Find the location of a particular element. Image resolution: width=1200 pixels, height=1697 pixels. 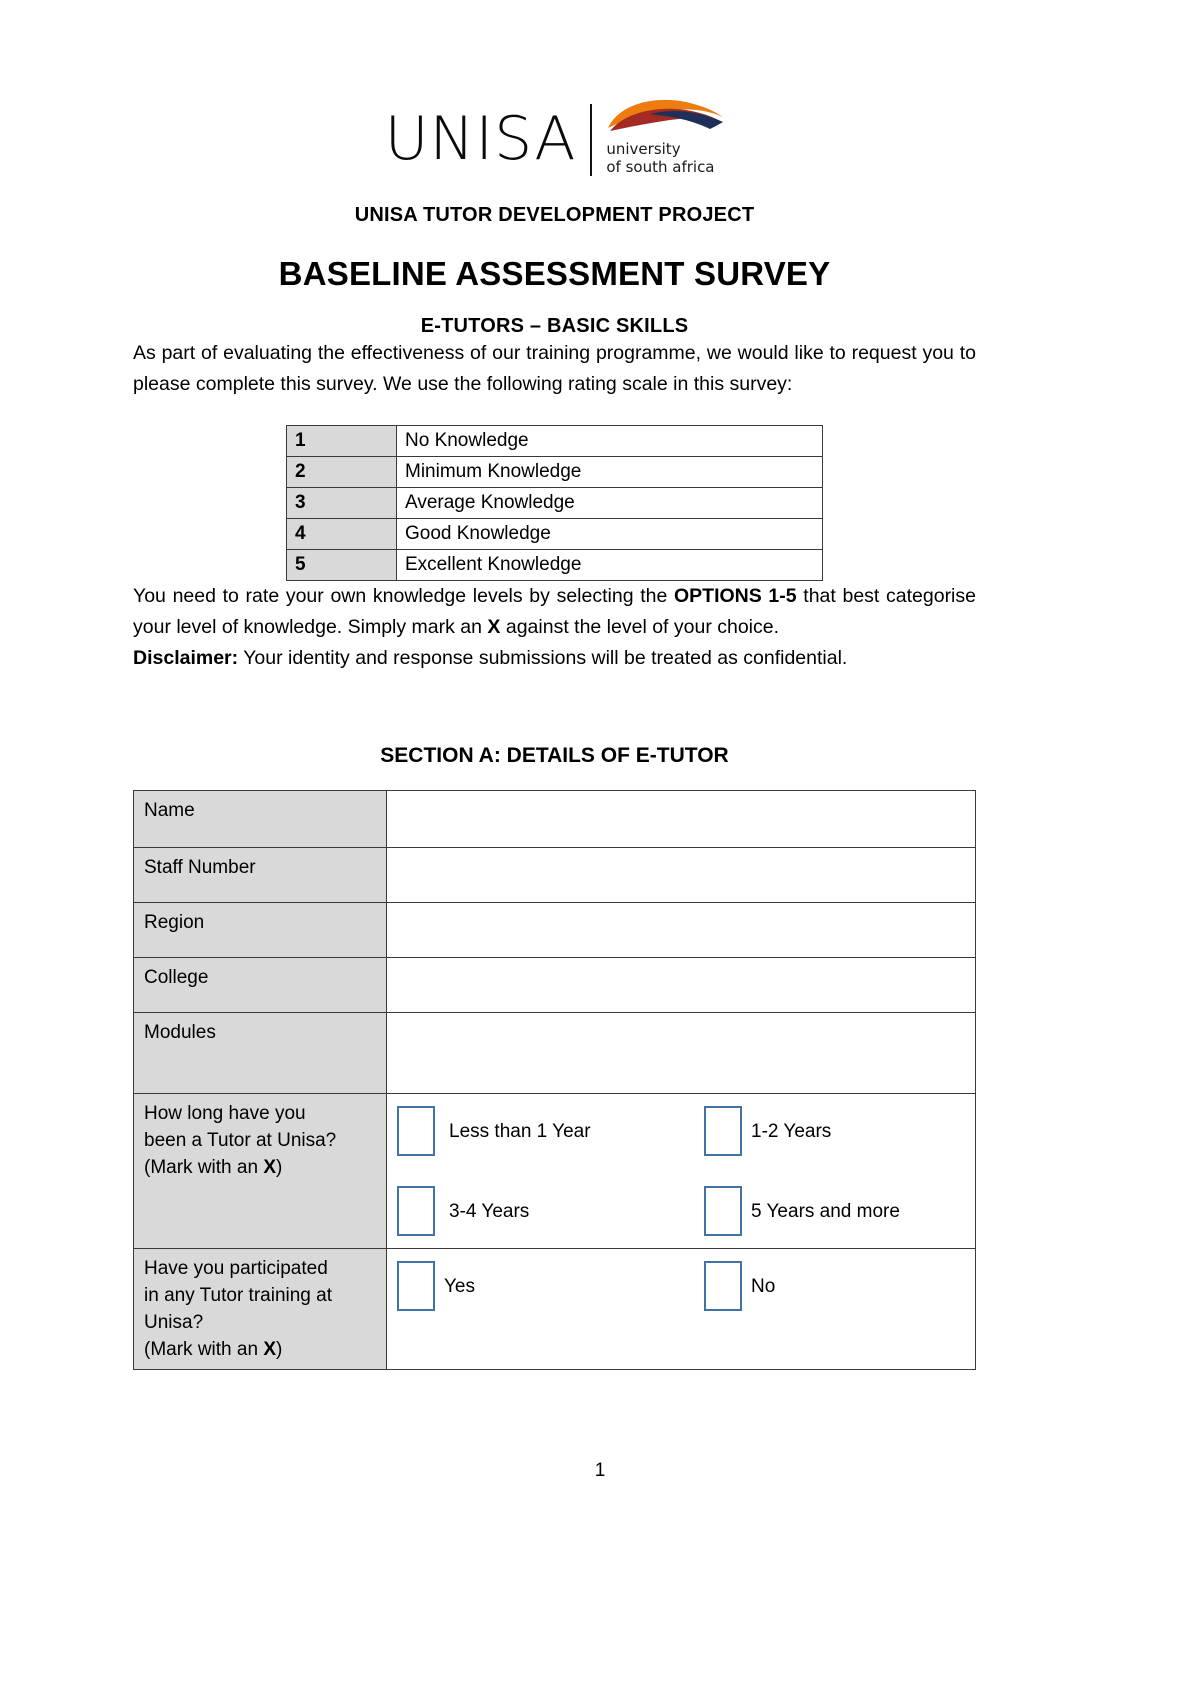

table-row: 1 No Knowledge is located at coordinates (554, 441).